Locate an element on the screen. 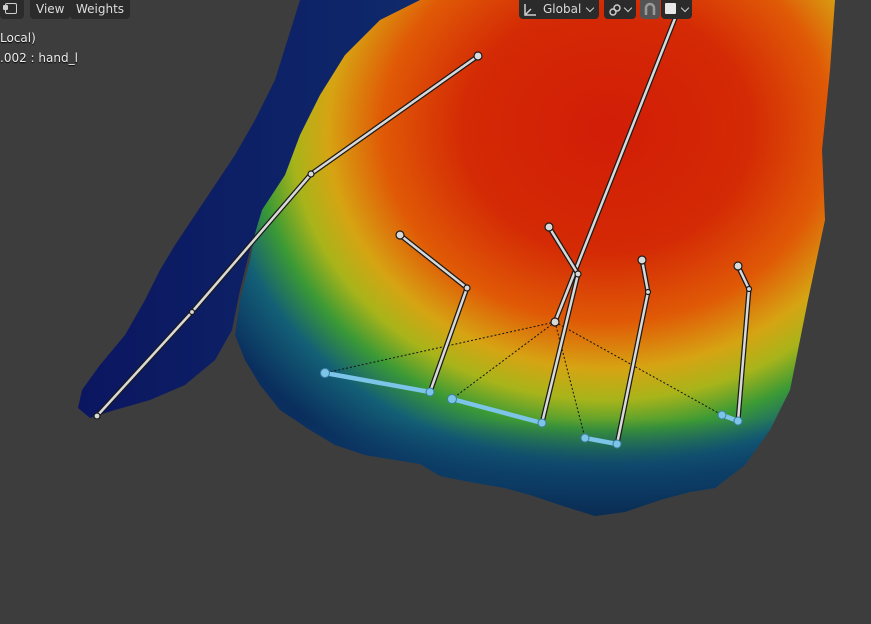 The width and height of the screenshot is (871, 624). transform-orientation-value: Global is located at coordinates (562, 9).